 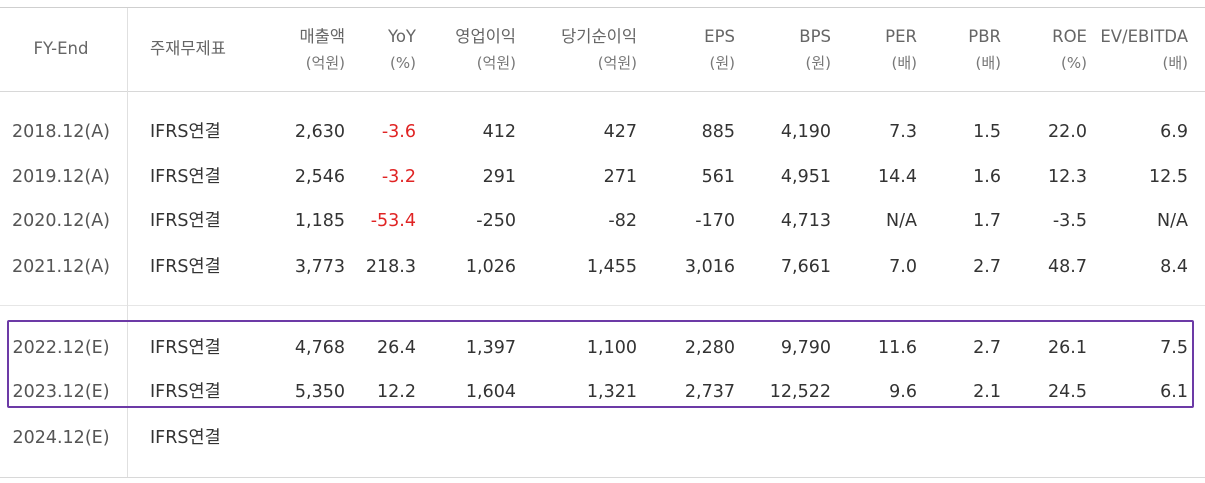 I want to click on header-label: PBR, so click(x=984, y=36).